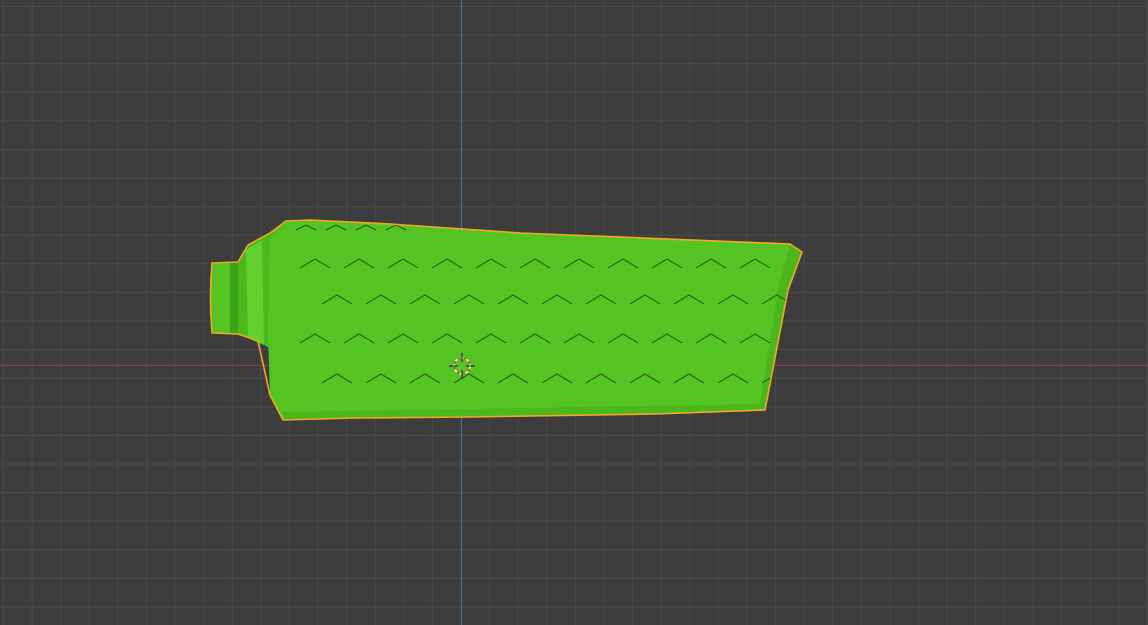 This screenshot has height=625, width=1148. I want to click on object-tip-shade, so click(234, 298).